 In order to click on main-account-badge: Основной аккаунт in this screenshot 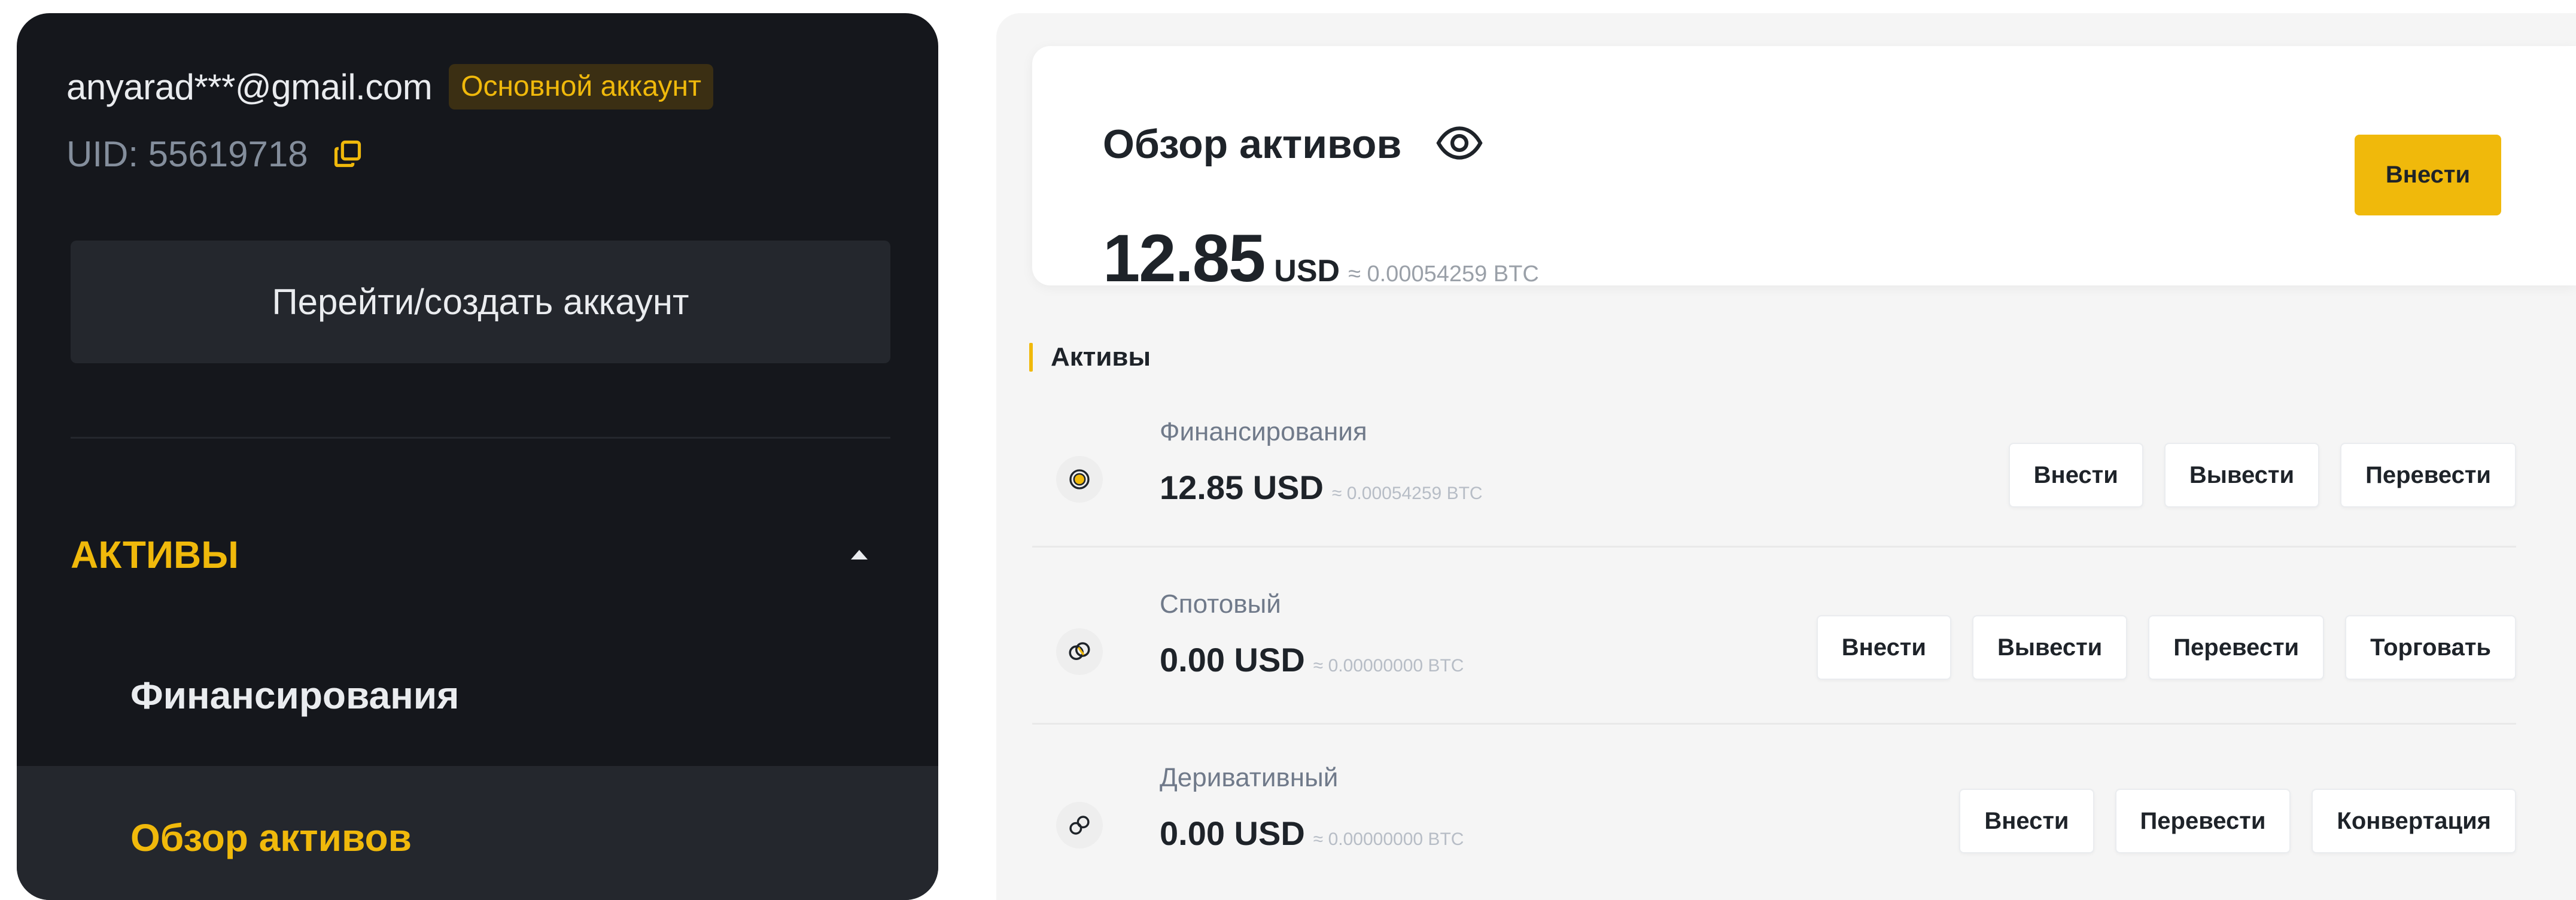, I will do `click(581, 87)`.